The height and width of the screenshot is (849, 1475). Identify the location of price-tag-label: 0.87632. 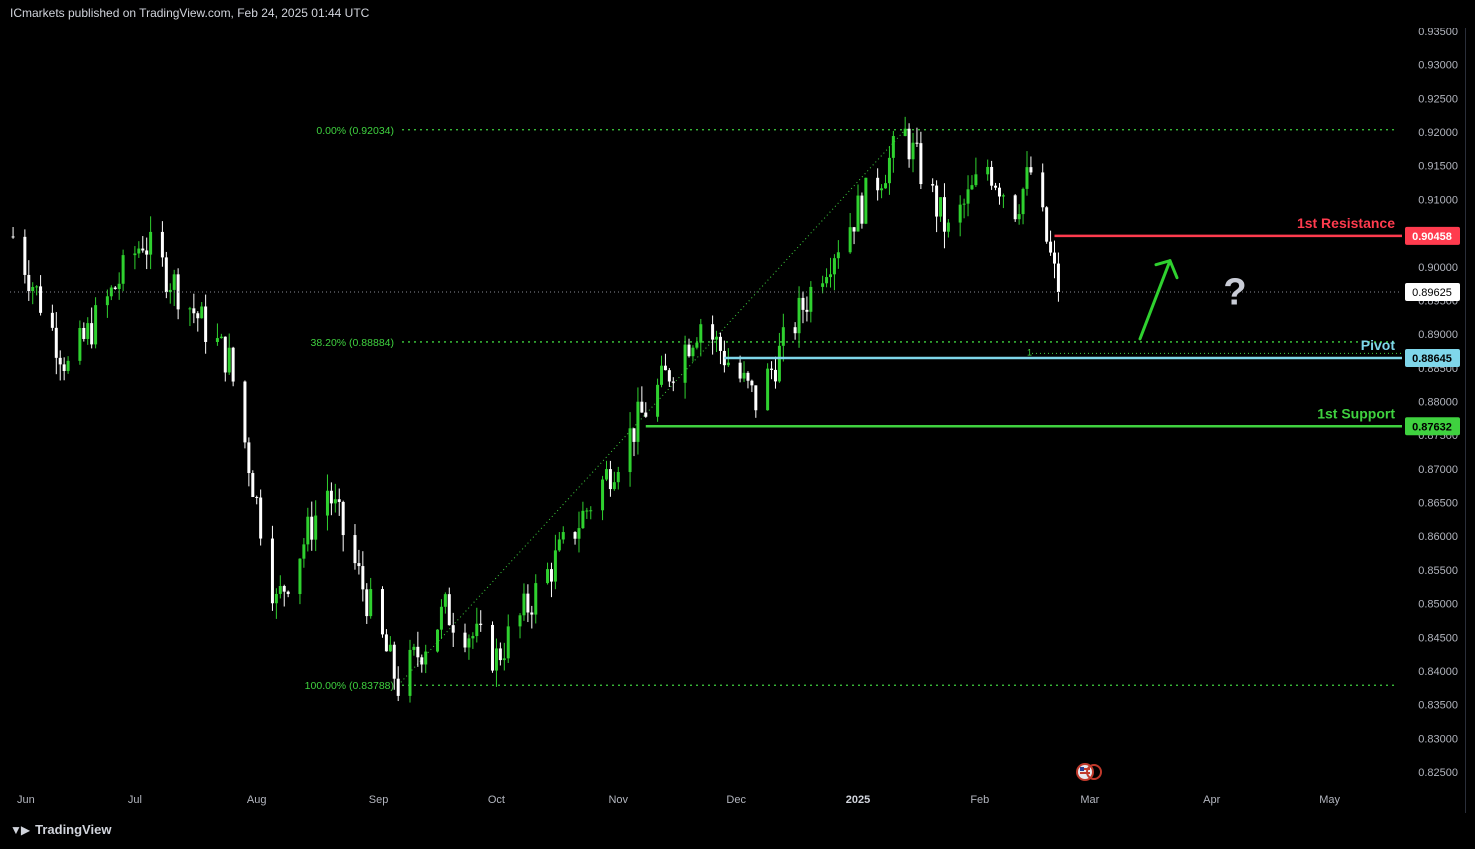
(1432, 427).